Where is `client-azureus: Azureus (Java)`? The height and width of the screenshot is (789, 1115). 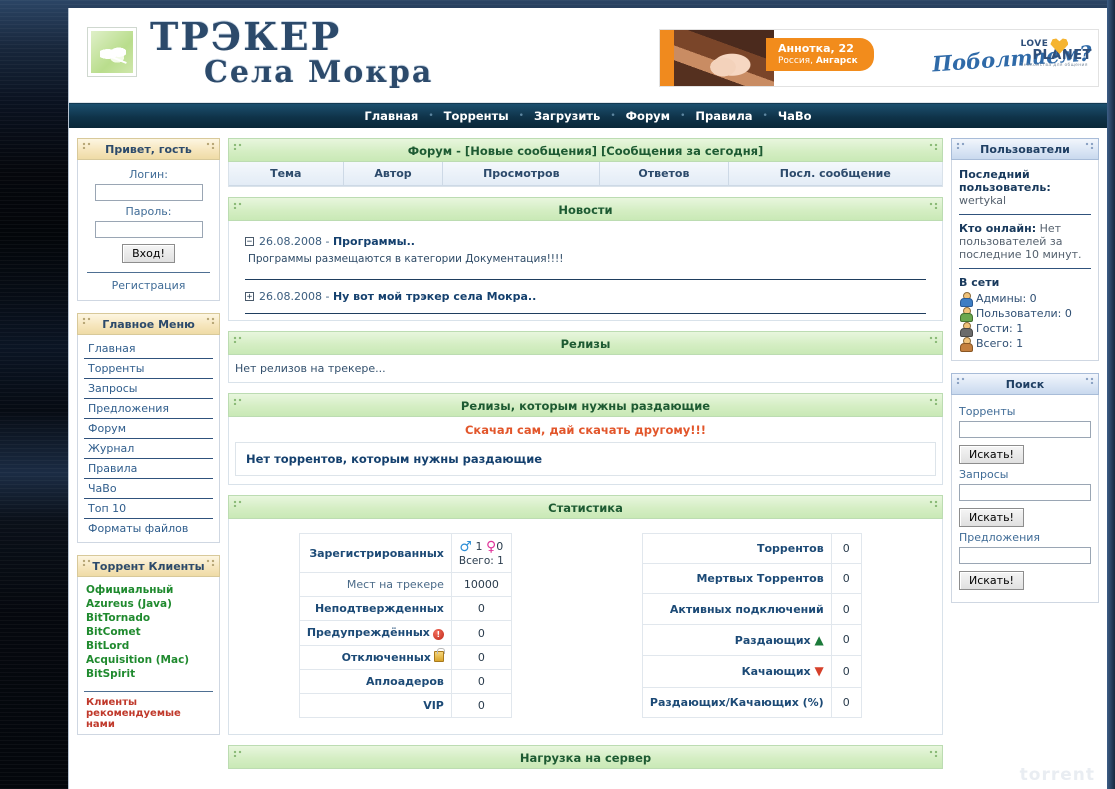
client-azureus: Azureus (Java) is located at coordinates (149, 604).